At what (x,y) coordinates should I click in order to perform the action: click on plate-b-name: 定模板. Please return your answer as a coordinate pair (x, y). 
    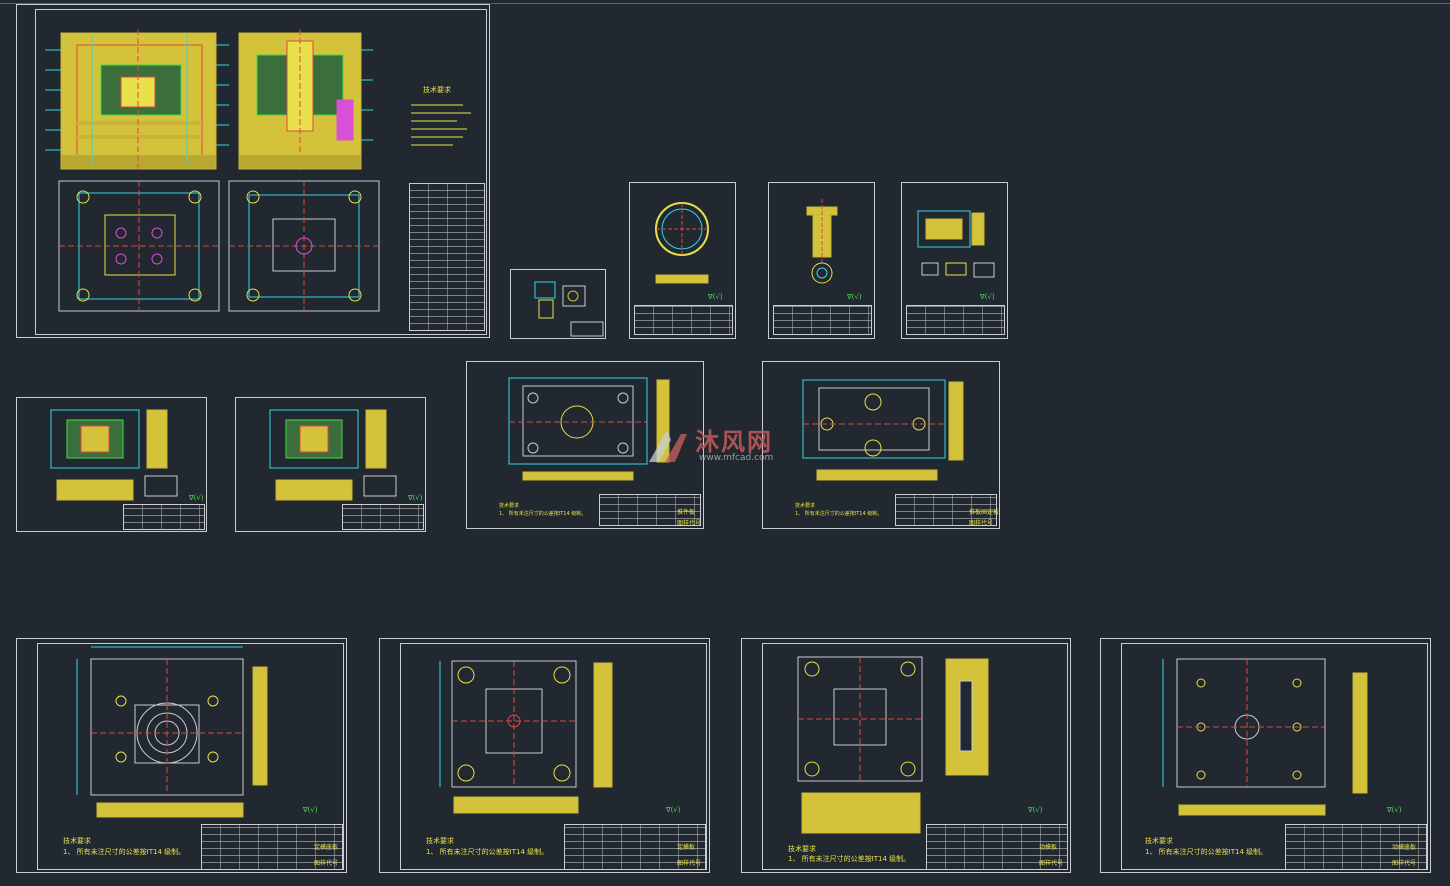
    Looking at the image, I should click on (686, 847).